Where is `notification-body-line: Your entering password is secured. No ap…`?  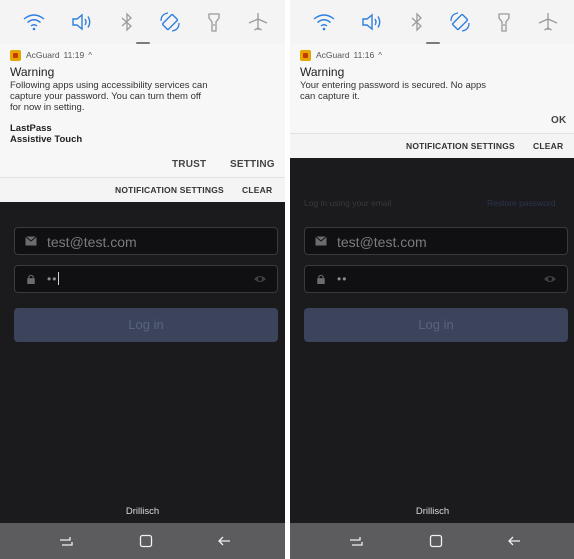 notification-body-line: Your entering password is secured. No ap… is located at coordinates (393, 85).